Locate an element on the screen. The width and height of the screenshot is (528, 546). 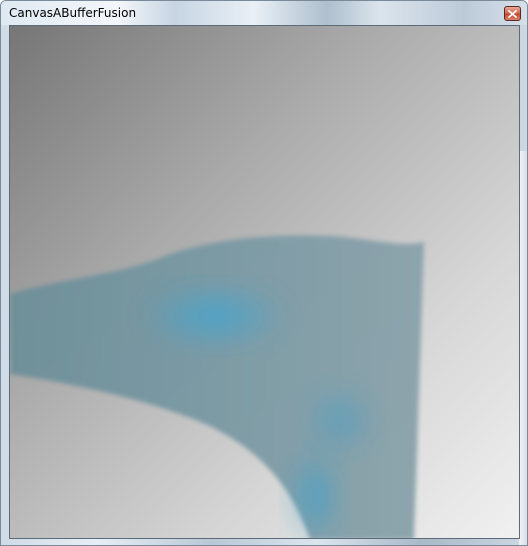
close-icon is located at coordinates (512, 13).